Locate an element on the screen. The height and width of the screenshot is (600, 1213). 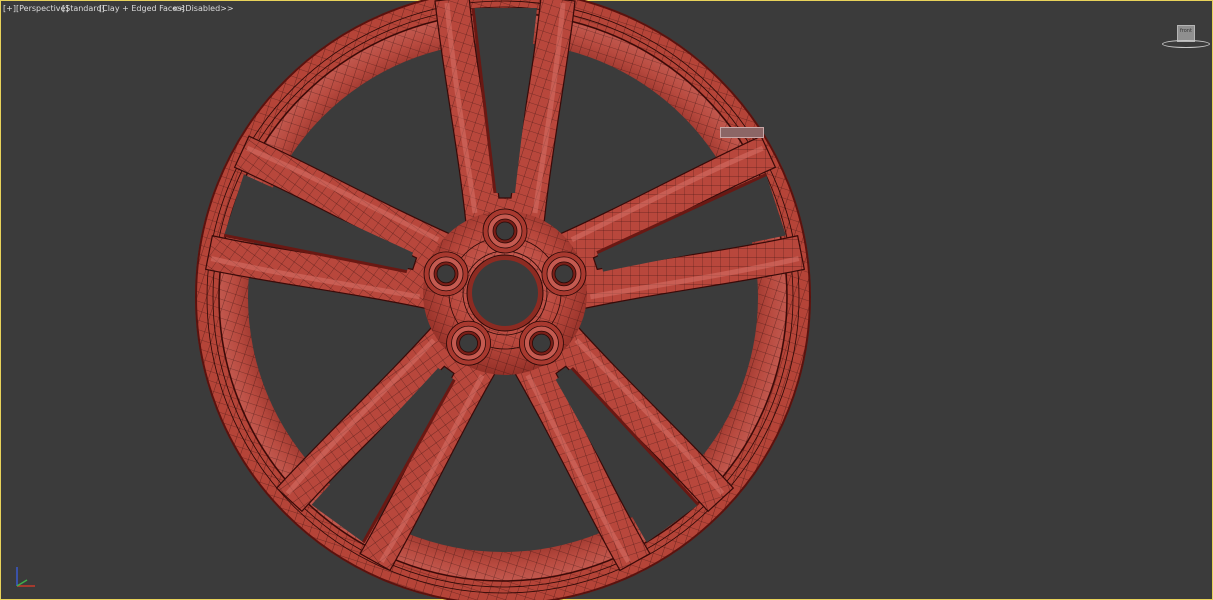
viewport-menu-label: [+] is located at coordinates (9, 9).